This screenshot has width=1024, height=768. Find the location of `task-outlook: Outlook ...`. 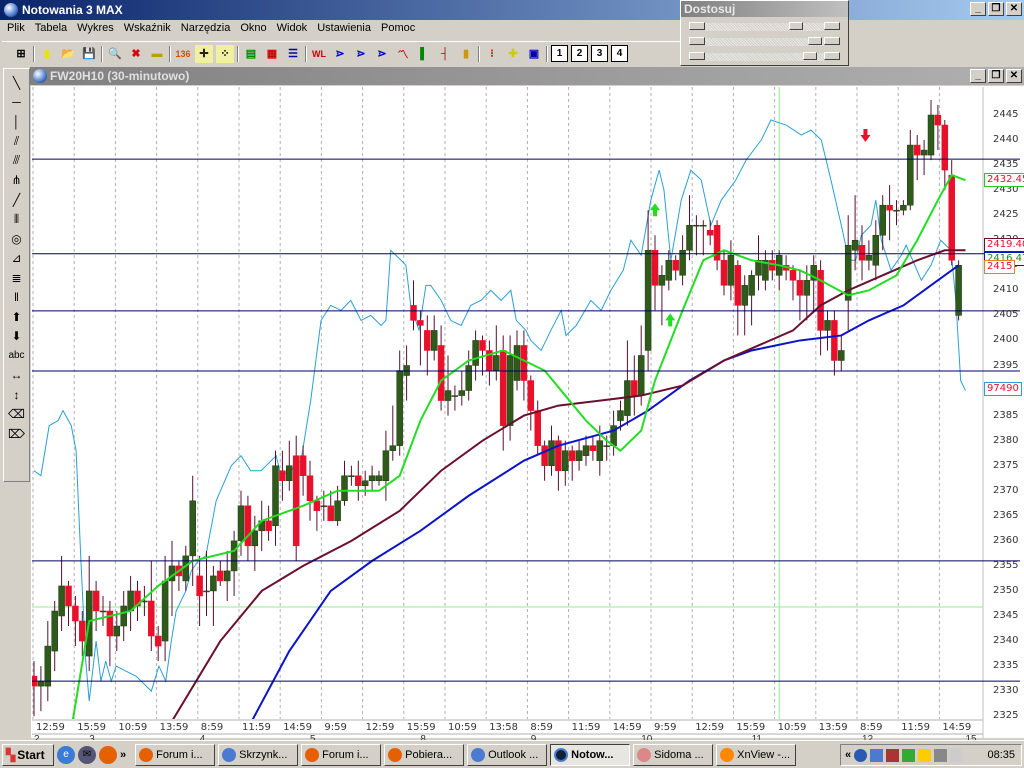

task-outlook: Outlook ... is located at coordinates (507, 754).